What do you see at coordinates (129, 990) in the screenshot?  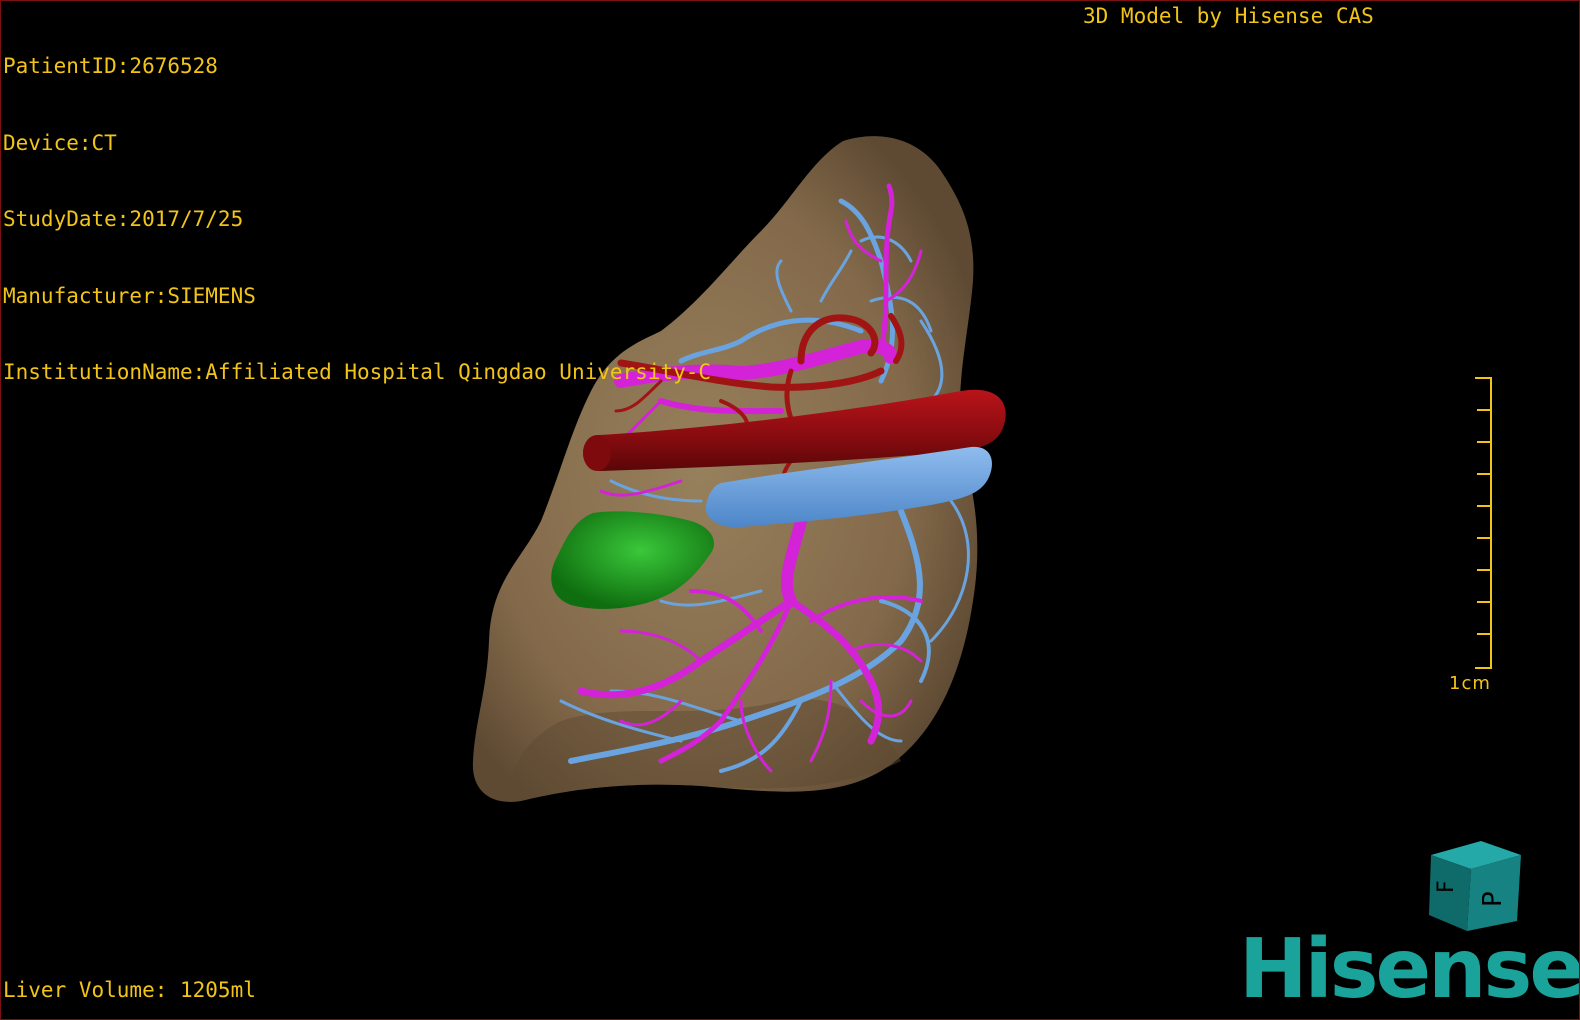 I see `liver-volume: Liver Volume: 1205ml` at bounding box center [129, 990].